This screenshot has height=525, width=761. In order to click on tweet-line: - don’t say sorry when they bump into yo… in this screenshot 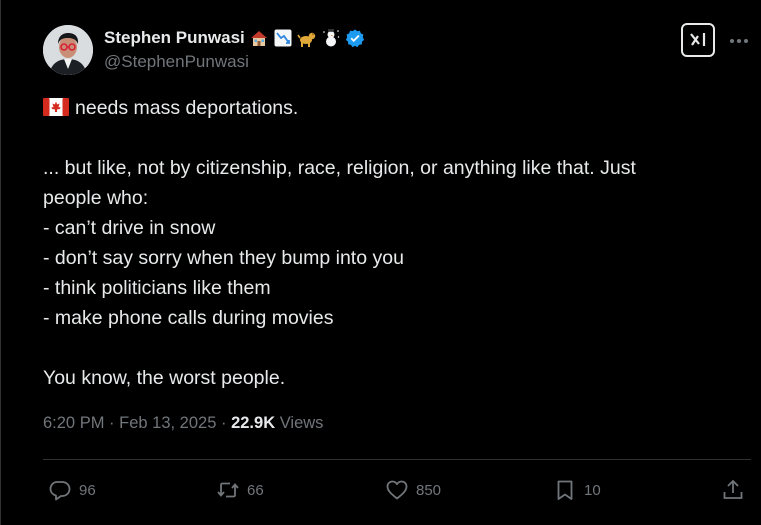, I will do `click(223, 258)`.